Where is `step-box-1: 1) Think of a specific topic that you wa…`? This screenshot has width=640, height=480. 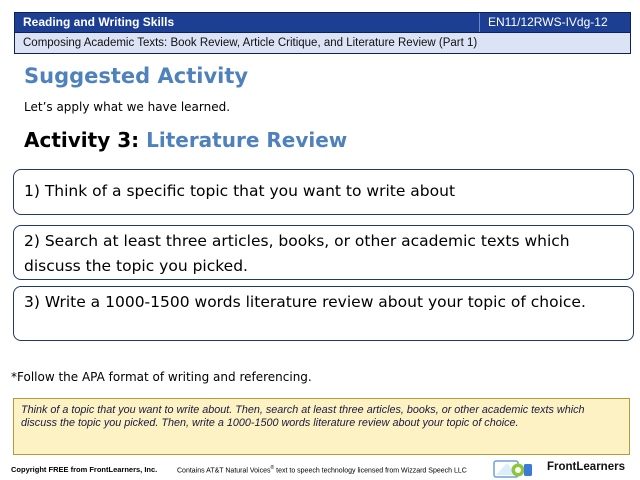 step-box-1: 1) Think of a specific topic that you wa… is located at coordinates (323, 192).